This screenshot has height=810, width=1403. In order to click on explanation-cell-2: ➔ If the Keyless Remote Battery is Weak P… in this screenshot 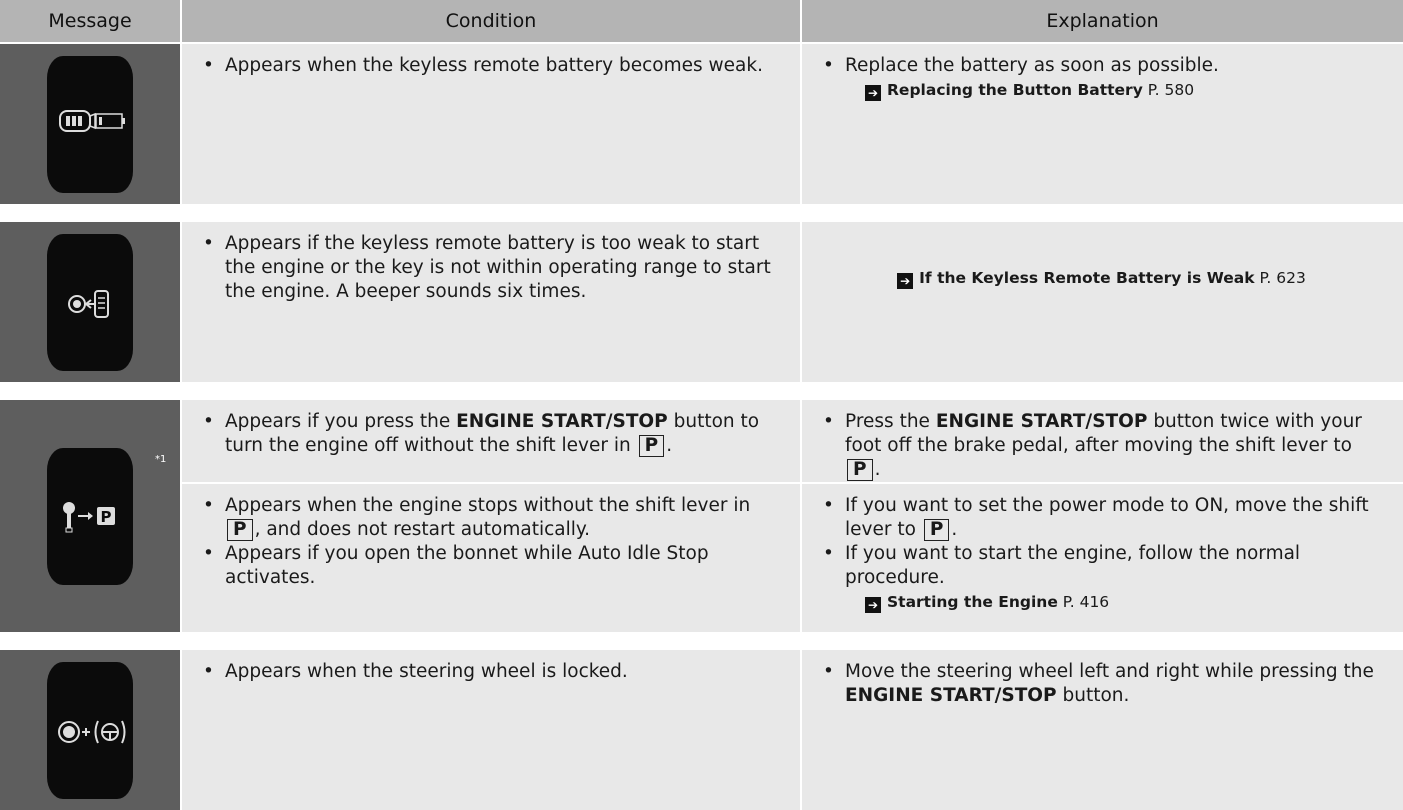, I will do `click(1102, 302)`.